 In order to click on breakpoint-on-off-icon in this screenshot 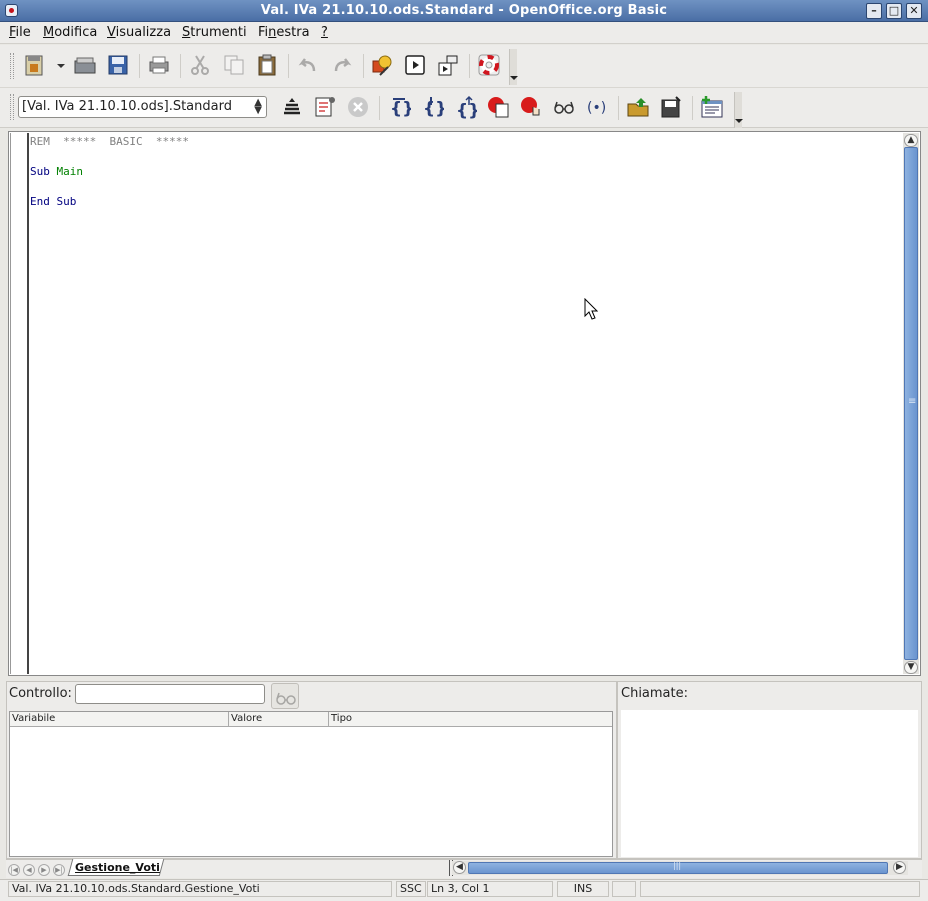, I will do `click(498, 107)`.